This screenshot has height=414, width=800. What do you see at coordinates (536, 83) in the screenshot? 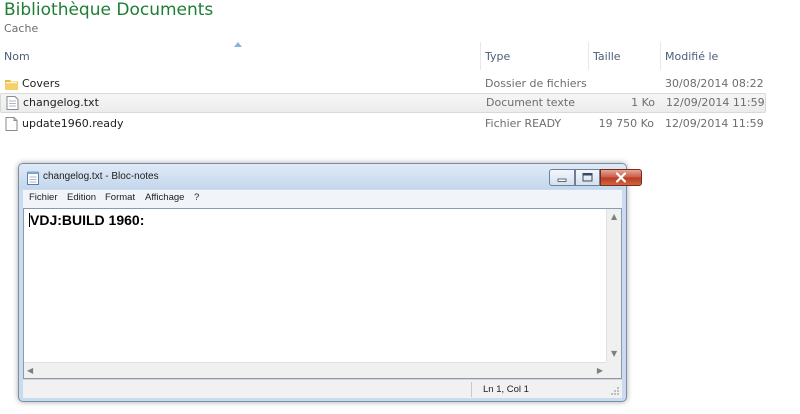
I see `file-type: Dossier de fichiers` at bounding box center [536, 83].